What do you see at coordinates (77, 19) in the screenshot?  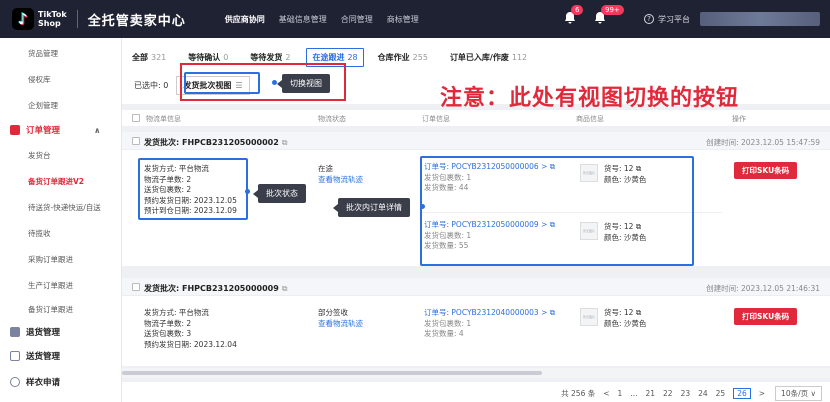 I see `divider` at bounding box center [77, 19].